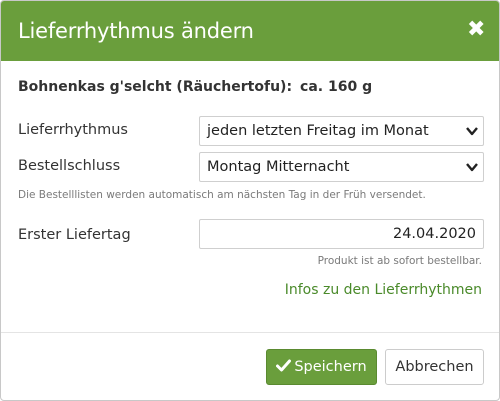  What do you see at coordinates (155, 87) in the screenshot?
I see `product-name: Bohnenkas g'selcht (Räuchertofu):` at bounding box center [155, 87].